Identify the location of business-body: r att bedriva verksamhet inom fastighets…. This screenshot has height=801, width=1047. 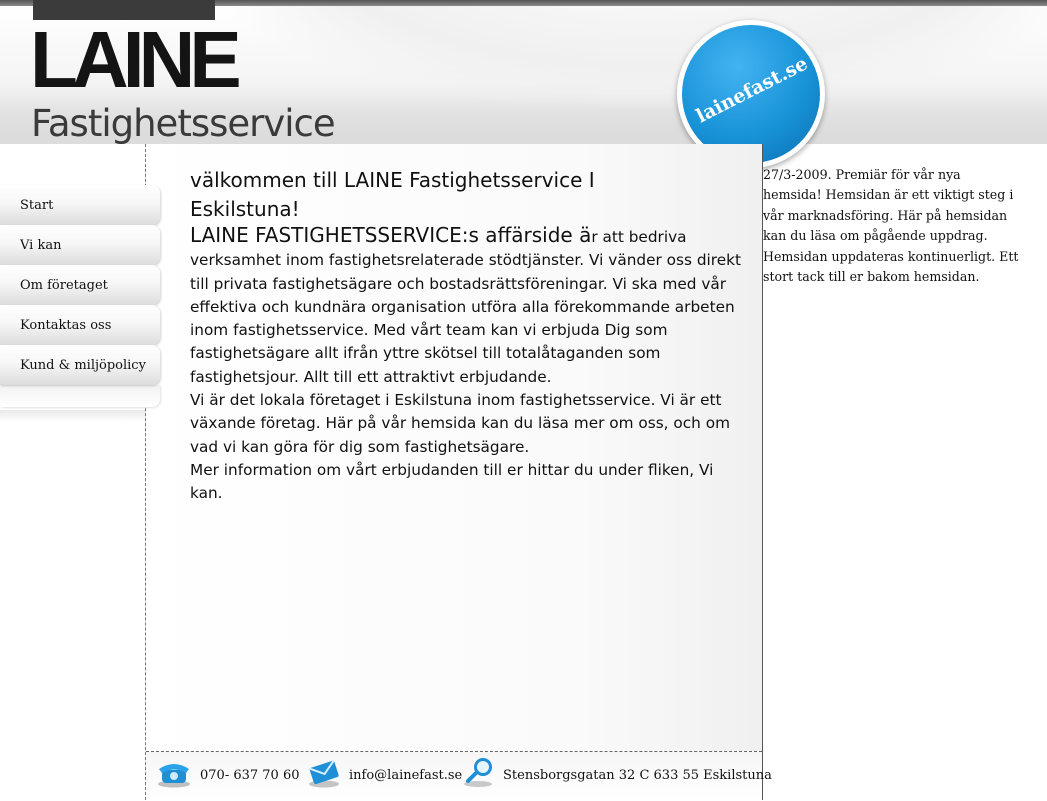
(466, 307).